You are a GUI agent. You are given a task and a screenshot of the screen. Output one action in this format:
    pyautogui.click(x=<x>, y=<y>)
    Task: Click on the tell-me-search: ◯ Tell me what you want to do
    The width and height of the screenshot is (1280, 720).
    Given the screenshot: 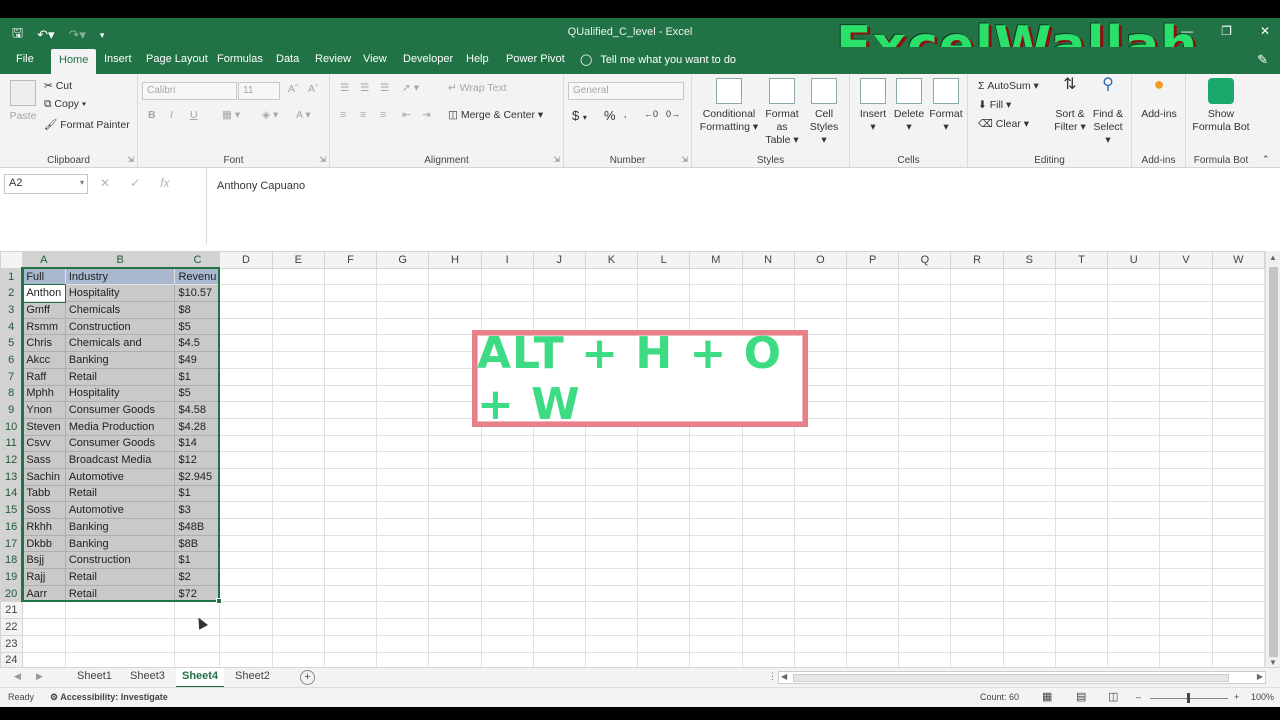 What is the action you would take?
    pyautogui.click(x=658, y=59)
    